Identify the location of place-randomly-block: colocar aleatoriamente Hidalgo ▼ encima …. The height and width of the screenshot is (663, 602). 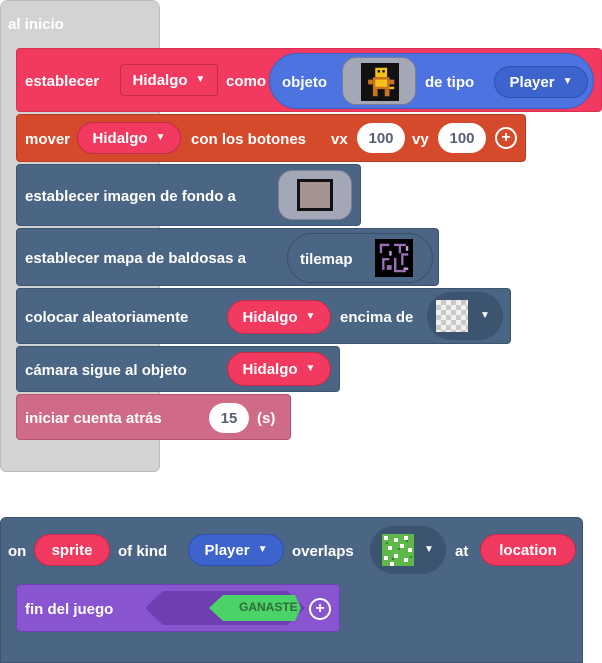
(263, 316).